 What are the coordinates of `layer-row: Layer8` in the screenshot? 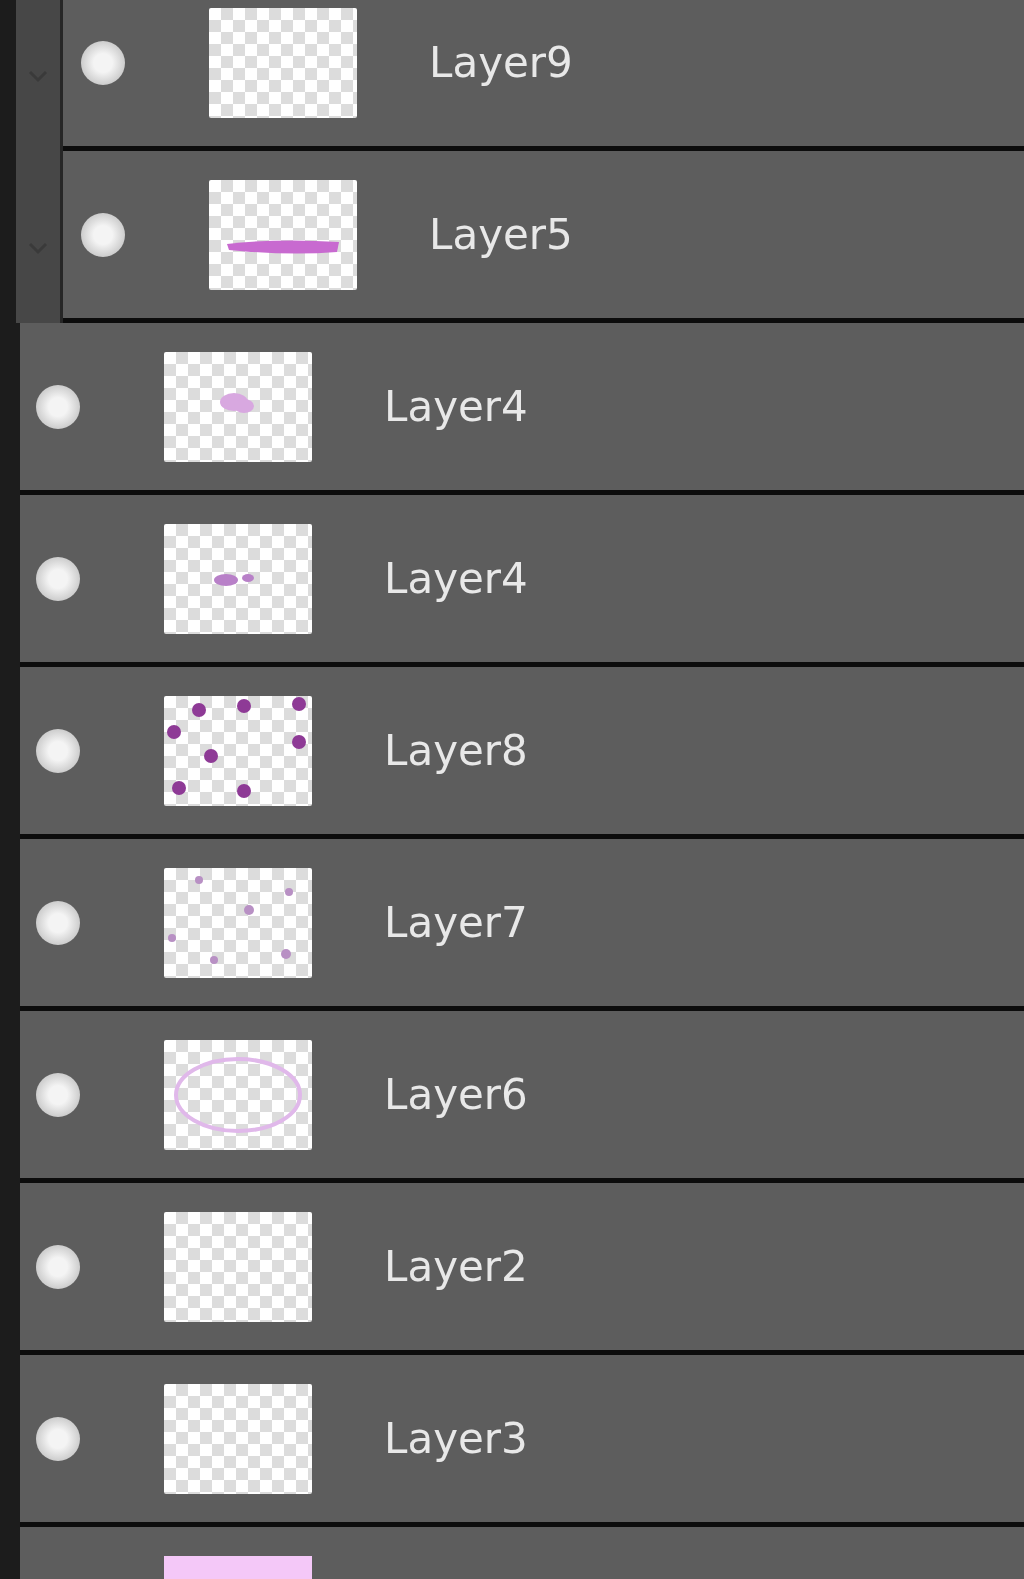 It's located at (522, 753).